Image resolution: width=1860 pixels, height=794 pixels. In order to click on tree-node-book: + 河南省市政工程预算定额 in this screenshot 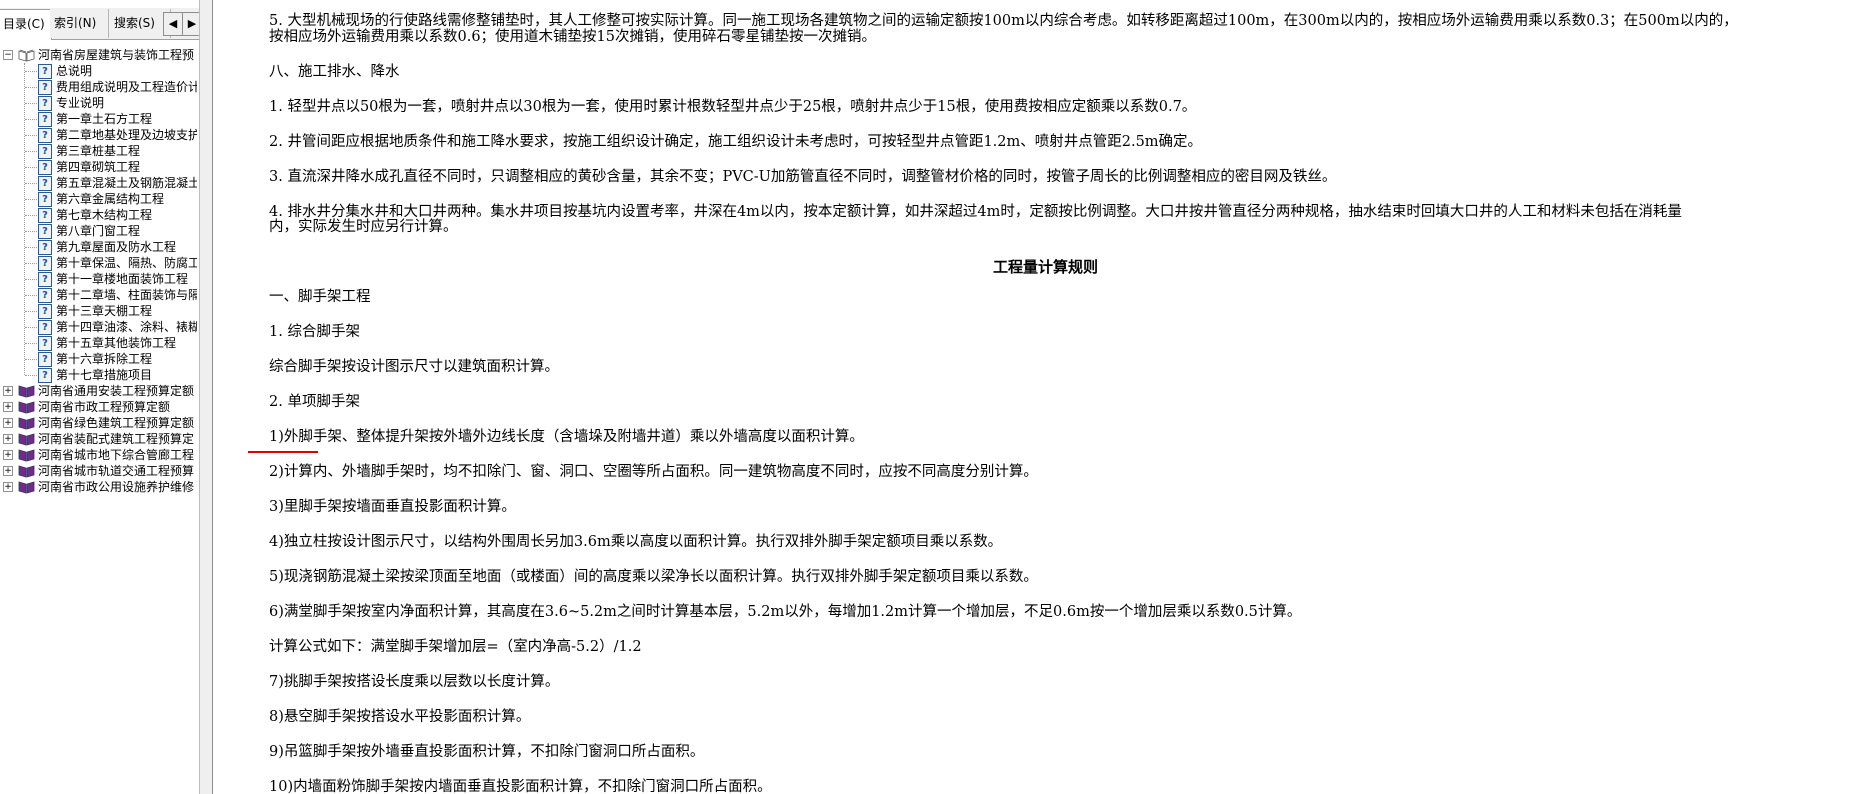, I will do `click(98, 407)`.